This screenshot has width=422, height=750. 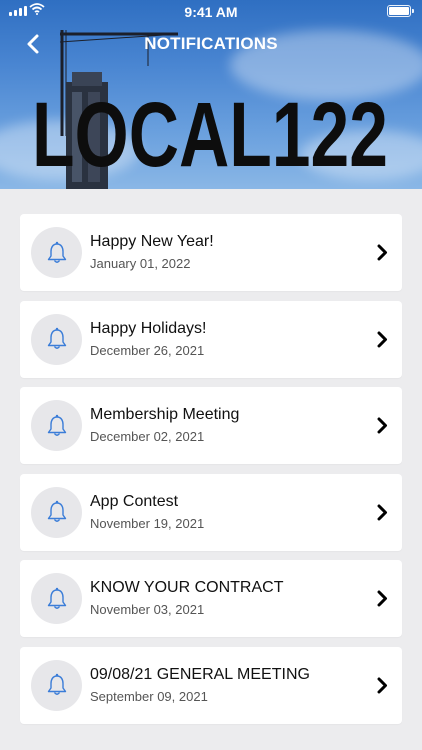 What do you see at coordinates (211, 425) in the screenshot?
I see `notification-card: Membership Meeting December 02, 2021` at bounding box center [211, 425].